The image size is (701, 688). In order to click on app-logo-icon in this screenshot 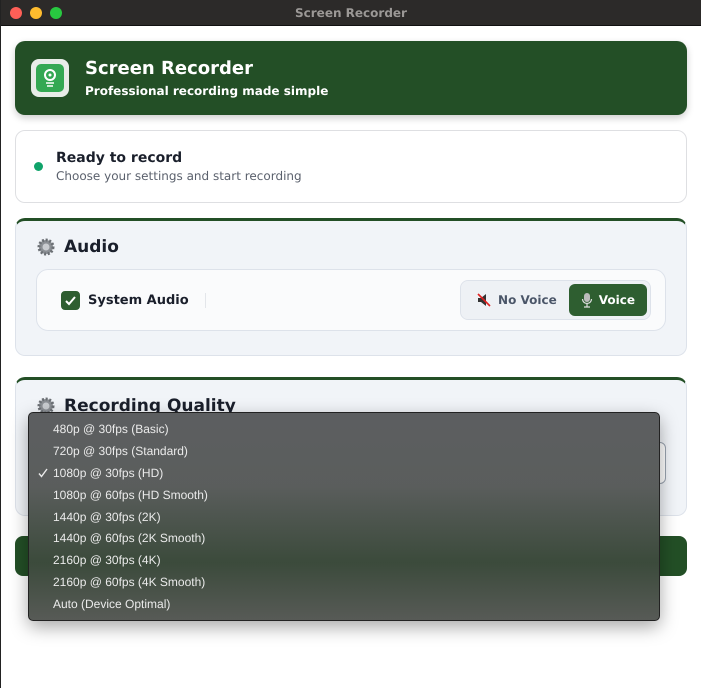, I will do `click(50, 78)`.